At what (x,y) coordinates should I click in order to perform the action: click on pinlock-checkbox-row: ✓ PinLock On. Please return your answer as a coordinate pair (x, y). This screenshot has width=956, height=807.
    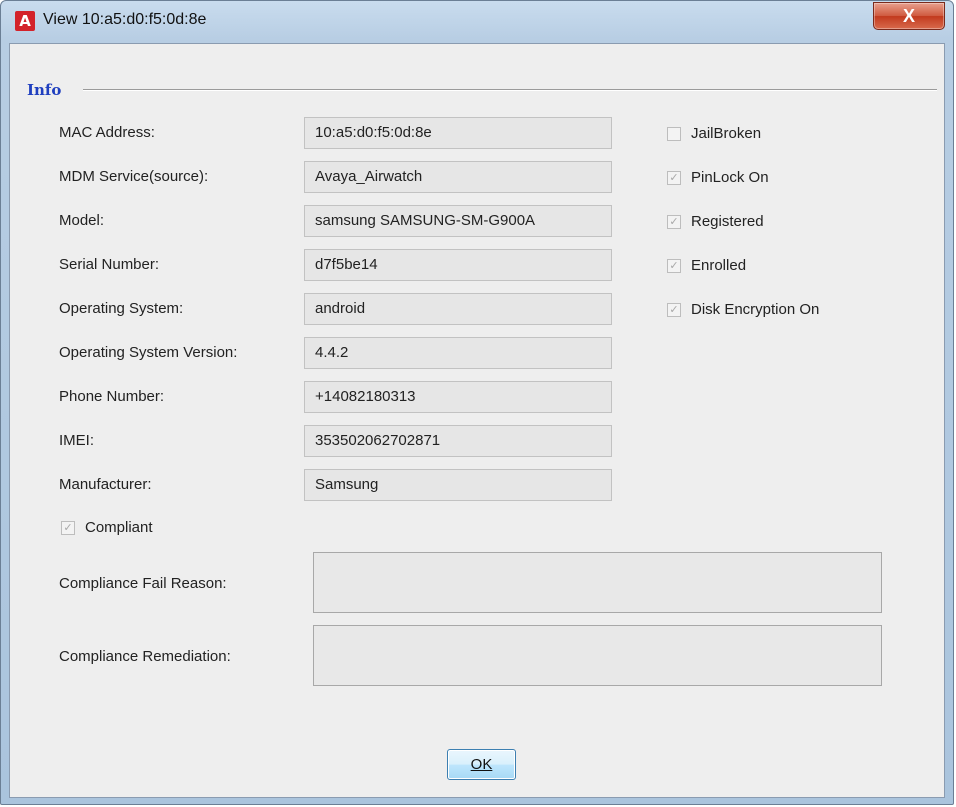
    Looking at the image, I should click on (718, 177).